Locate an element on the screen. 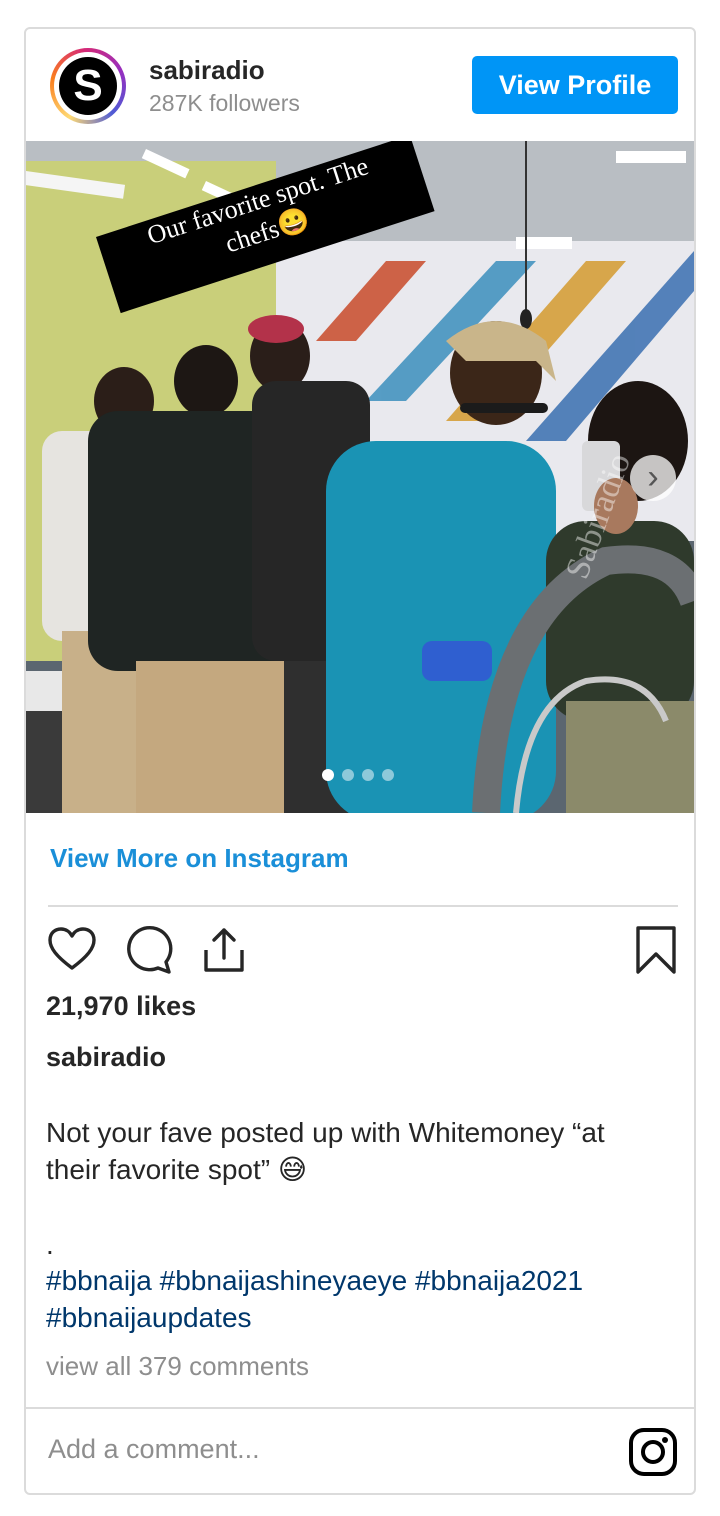 Image resolution: width=720 pixels, height=1516 pixels. comment-input is located at coordinates (328, 1449).